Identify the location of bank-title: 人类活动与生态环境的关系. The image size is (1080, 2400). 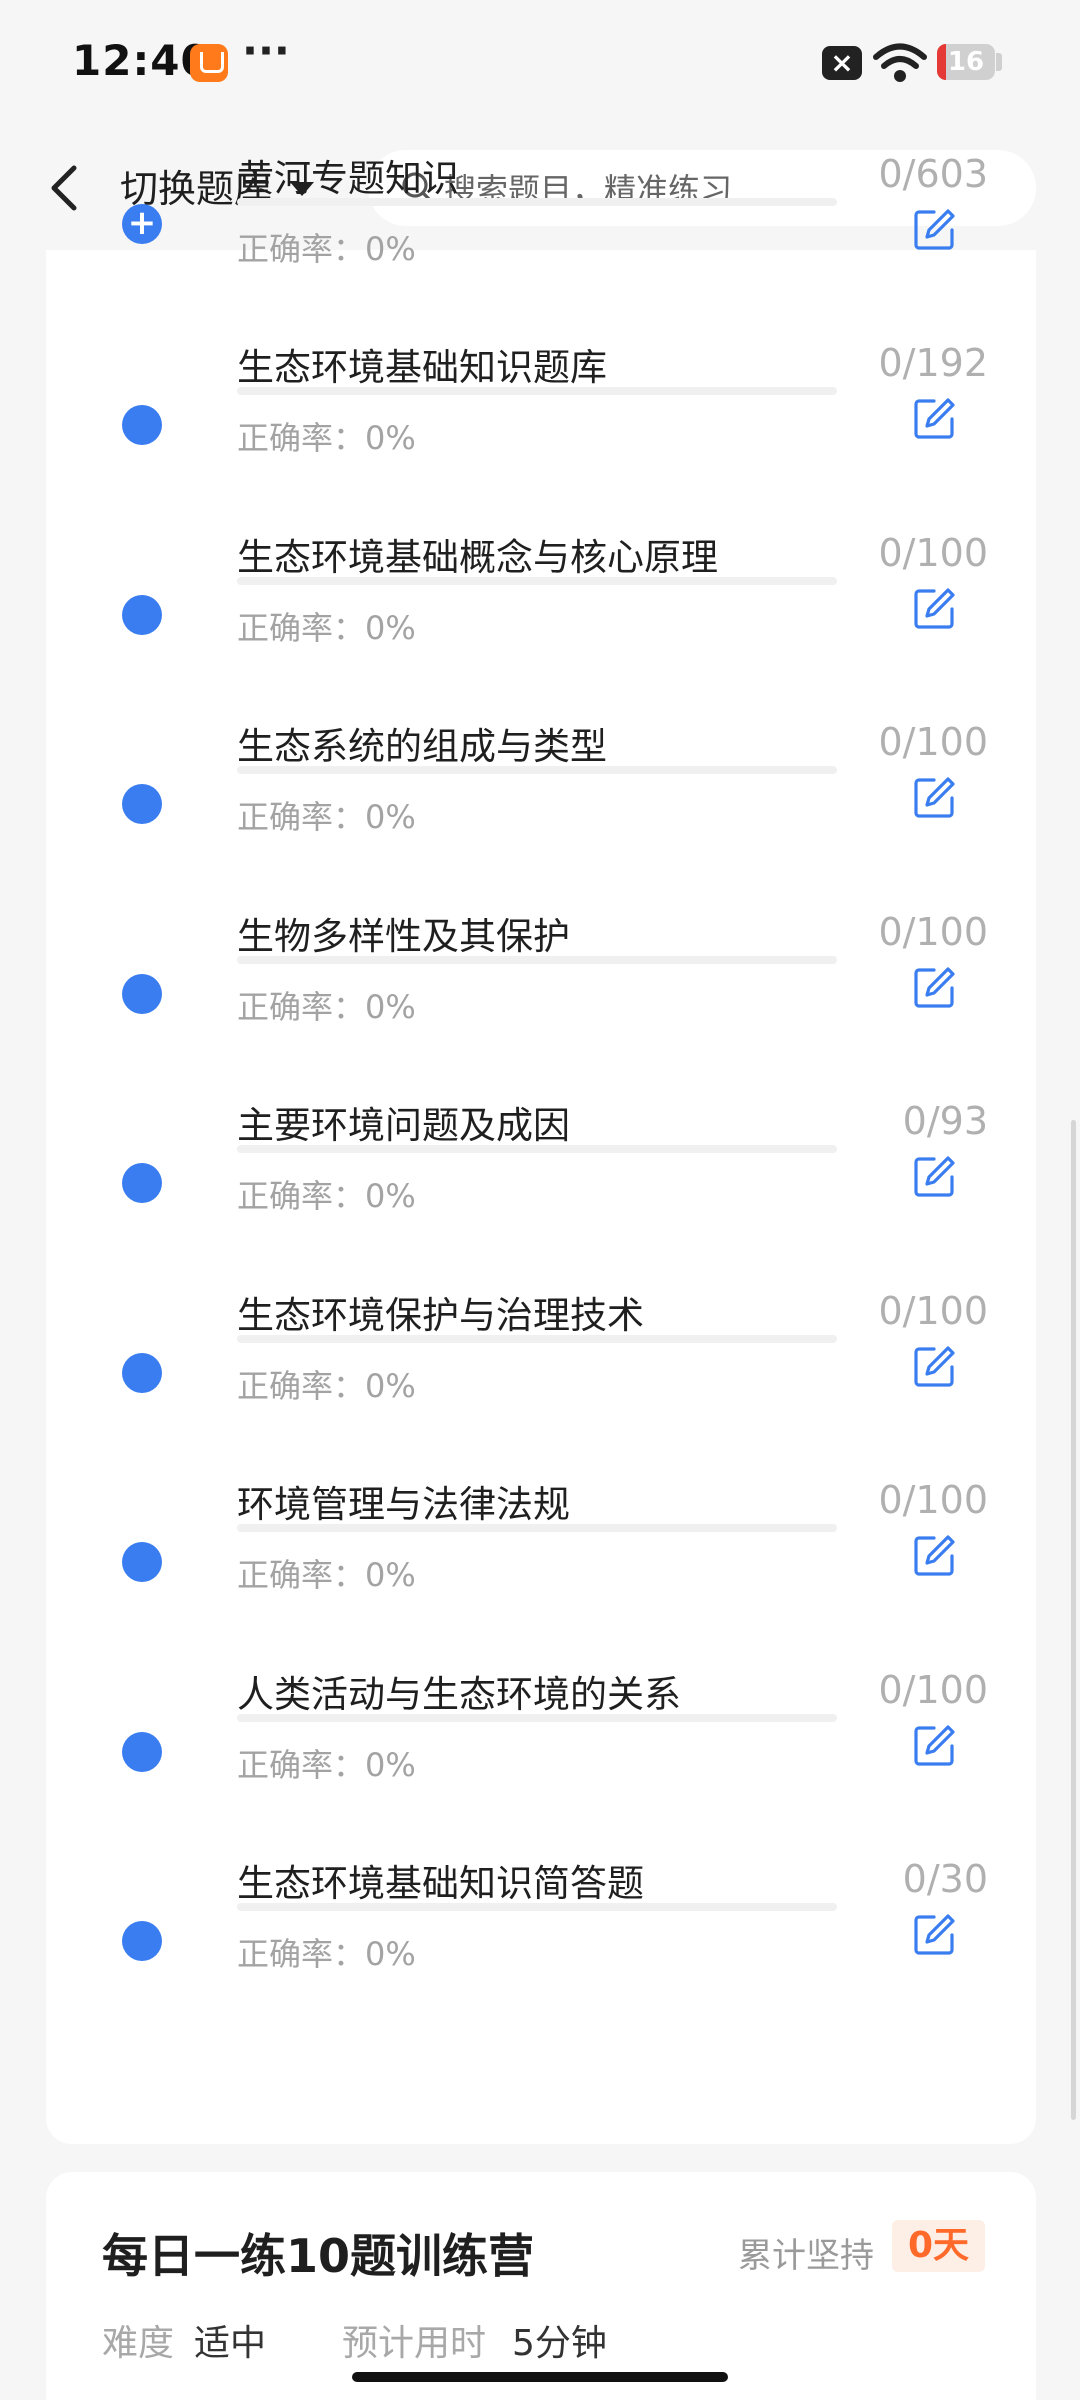
(459, 1694).